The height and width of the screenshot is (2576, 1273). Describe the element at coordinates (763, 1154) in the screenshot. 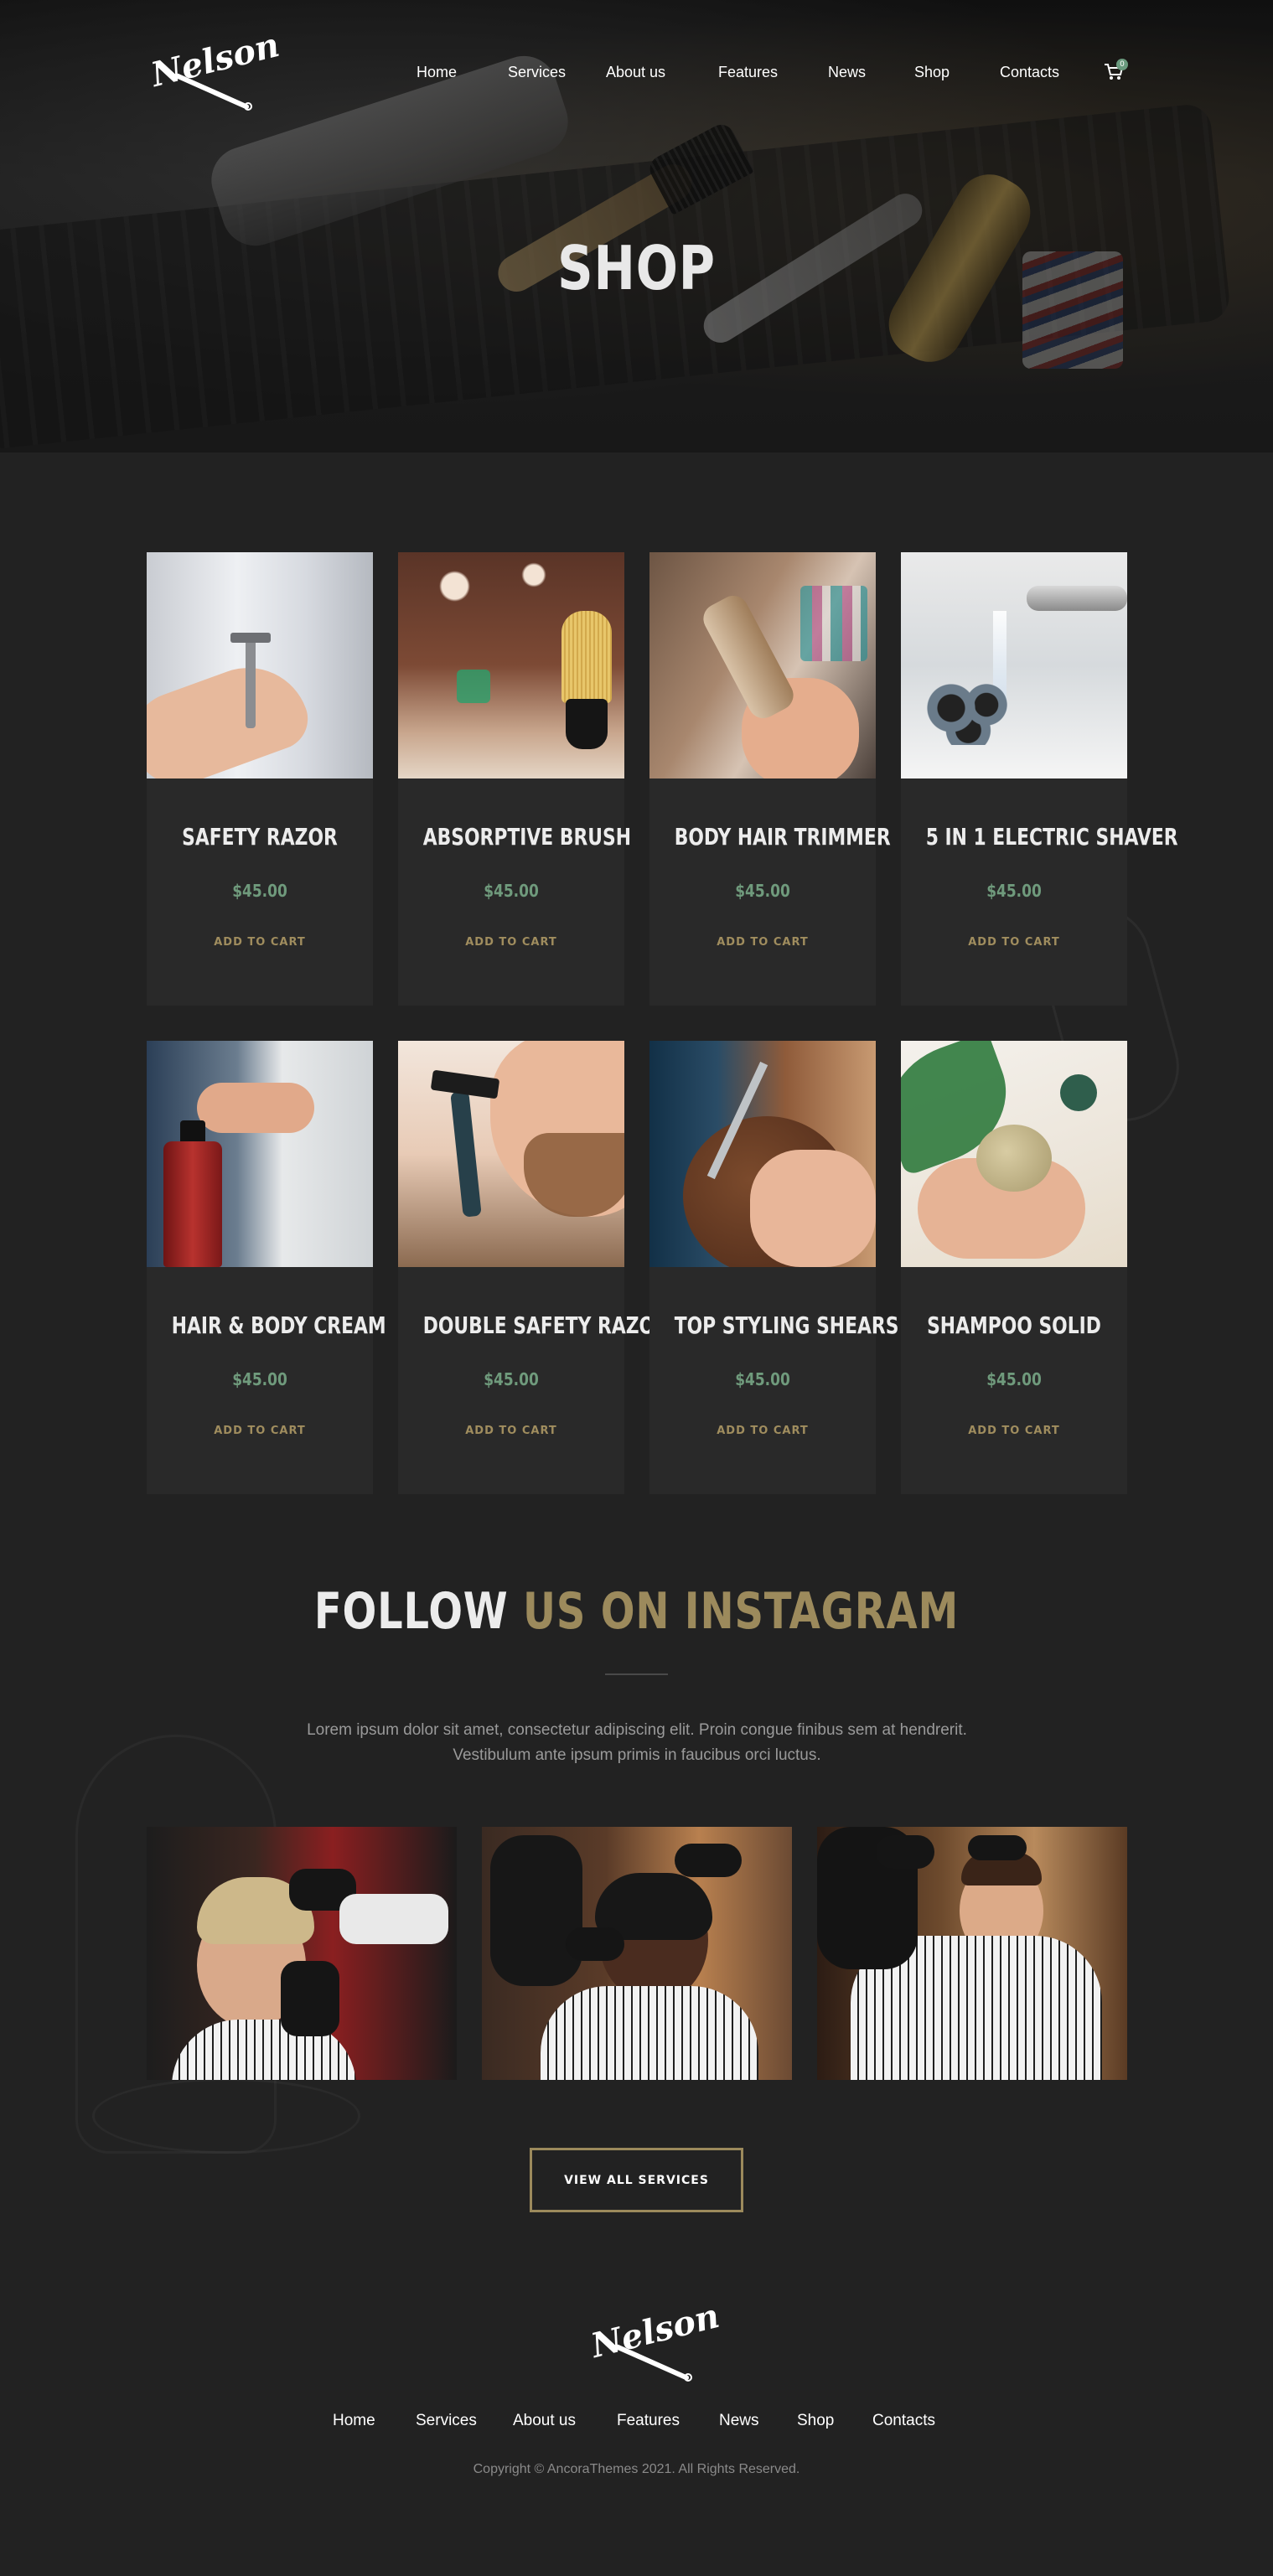

I see `product-image-top-styling-shears` at that location.